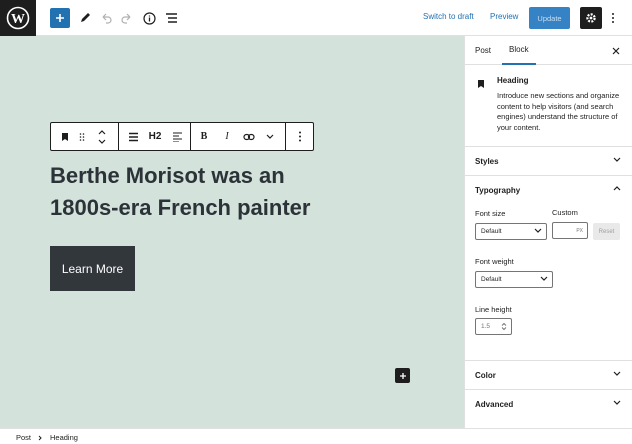 The width and height of the screenshot is (632, 444). What do you see at coordinates (316, 18) in the screenshot?
I see `editor-top-bar: W Switch to draft Preview Update` at bounding box center [316, 18].